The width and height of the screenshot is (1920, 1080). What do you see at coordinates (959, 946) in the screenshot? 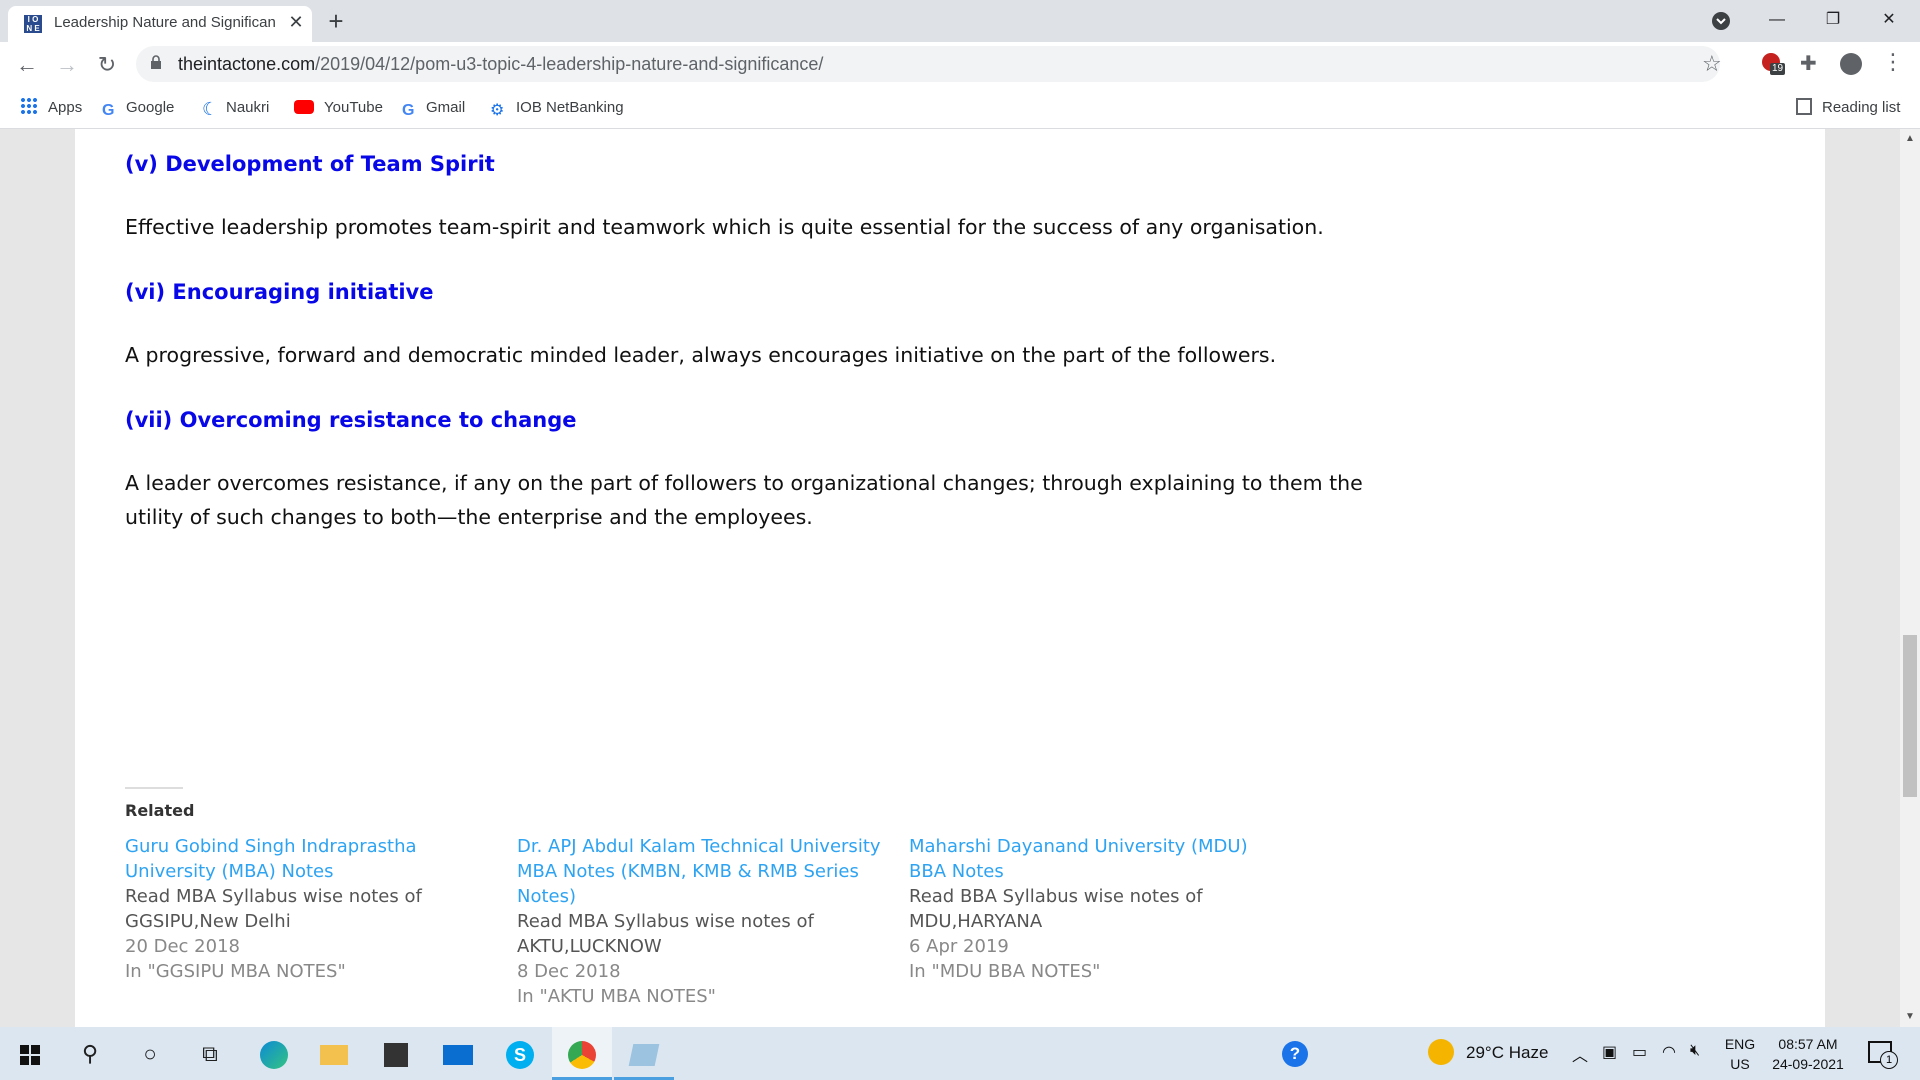
I see `related-post-date: 6 Apr 2019` at bounding box center [959, 946].